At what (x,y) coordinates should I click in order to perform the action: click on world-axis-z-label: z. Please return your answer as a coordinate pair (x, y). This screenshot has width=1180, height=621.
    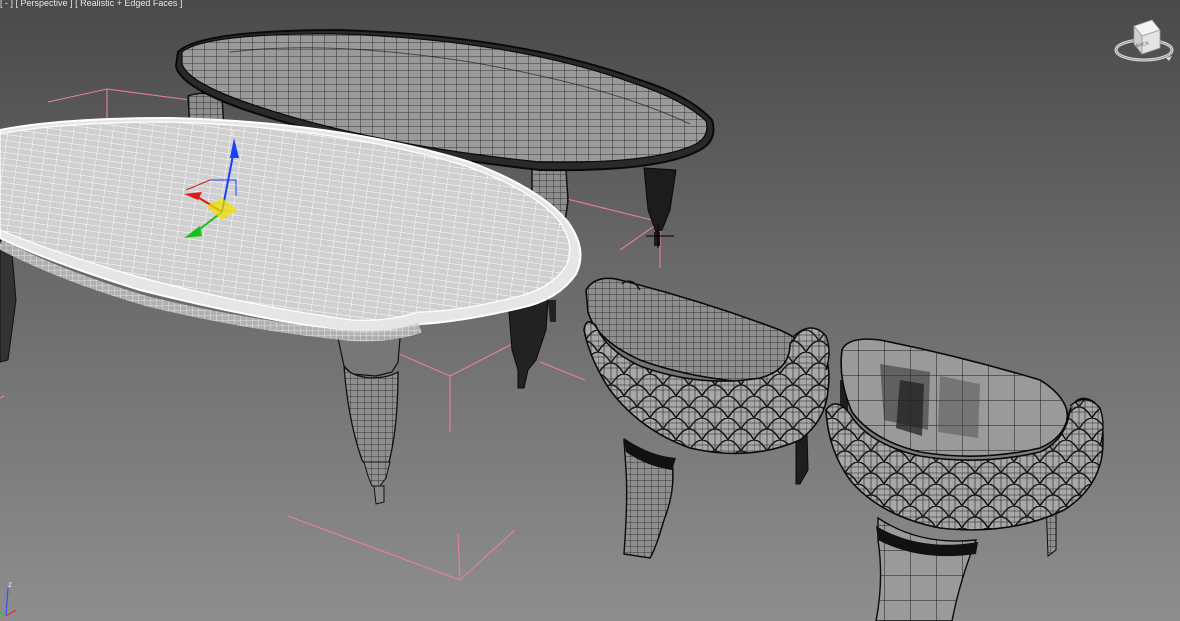
    Looking at the image, I should click on (10, 584).